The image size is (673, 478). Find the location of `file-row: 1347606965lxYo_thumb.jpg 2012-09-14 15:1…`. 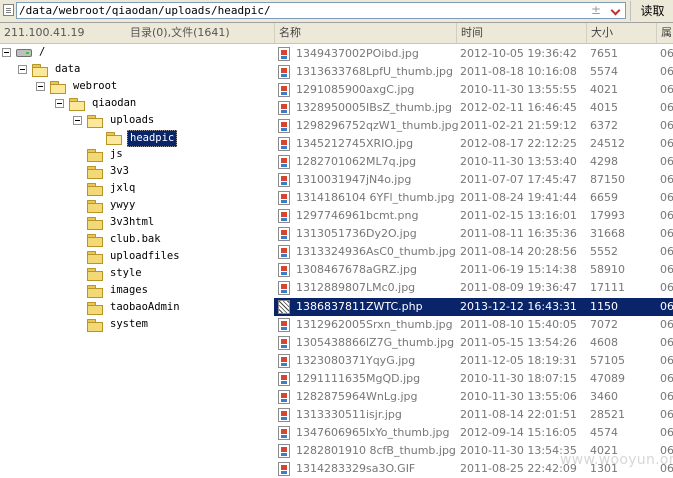

file-row: 1347606965lxYo_thumb.jpg 2012-09-14 15:1… is located at coordinates (473, 433).